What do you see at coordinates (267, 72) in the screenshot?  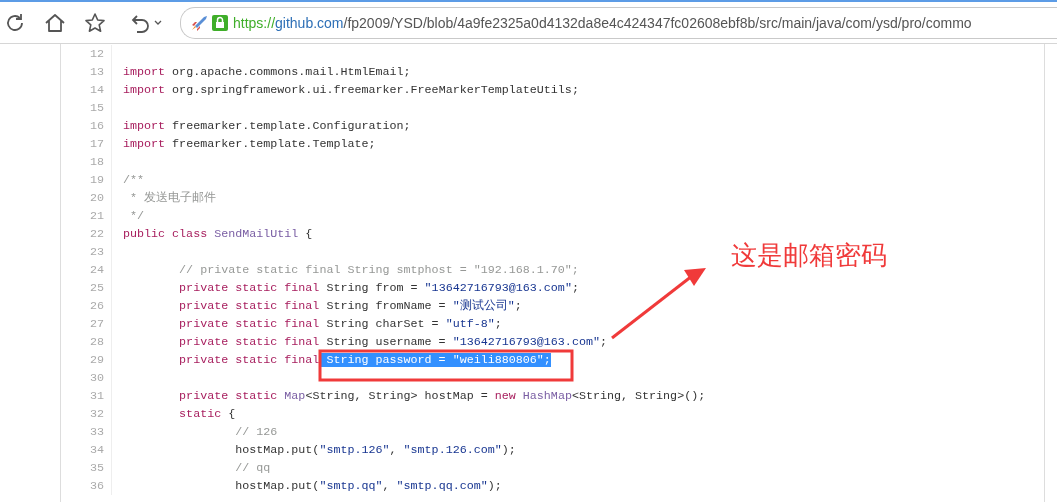 I see `code-line: import org.apache.commons.mail.HtmlEmail;` at bounding box center [267, 72].